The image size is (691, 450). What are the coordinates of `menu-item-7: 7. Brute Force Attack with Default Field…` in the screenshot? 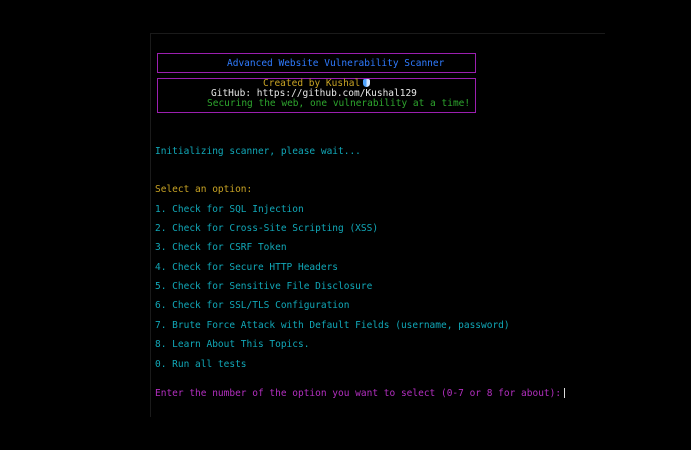 It's located at (332, 325).